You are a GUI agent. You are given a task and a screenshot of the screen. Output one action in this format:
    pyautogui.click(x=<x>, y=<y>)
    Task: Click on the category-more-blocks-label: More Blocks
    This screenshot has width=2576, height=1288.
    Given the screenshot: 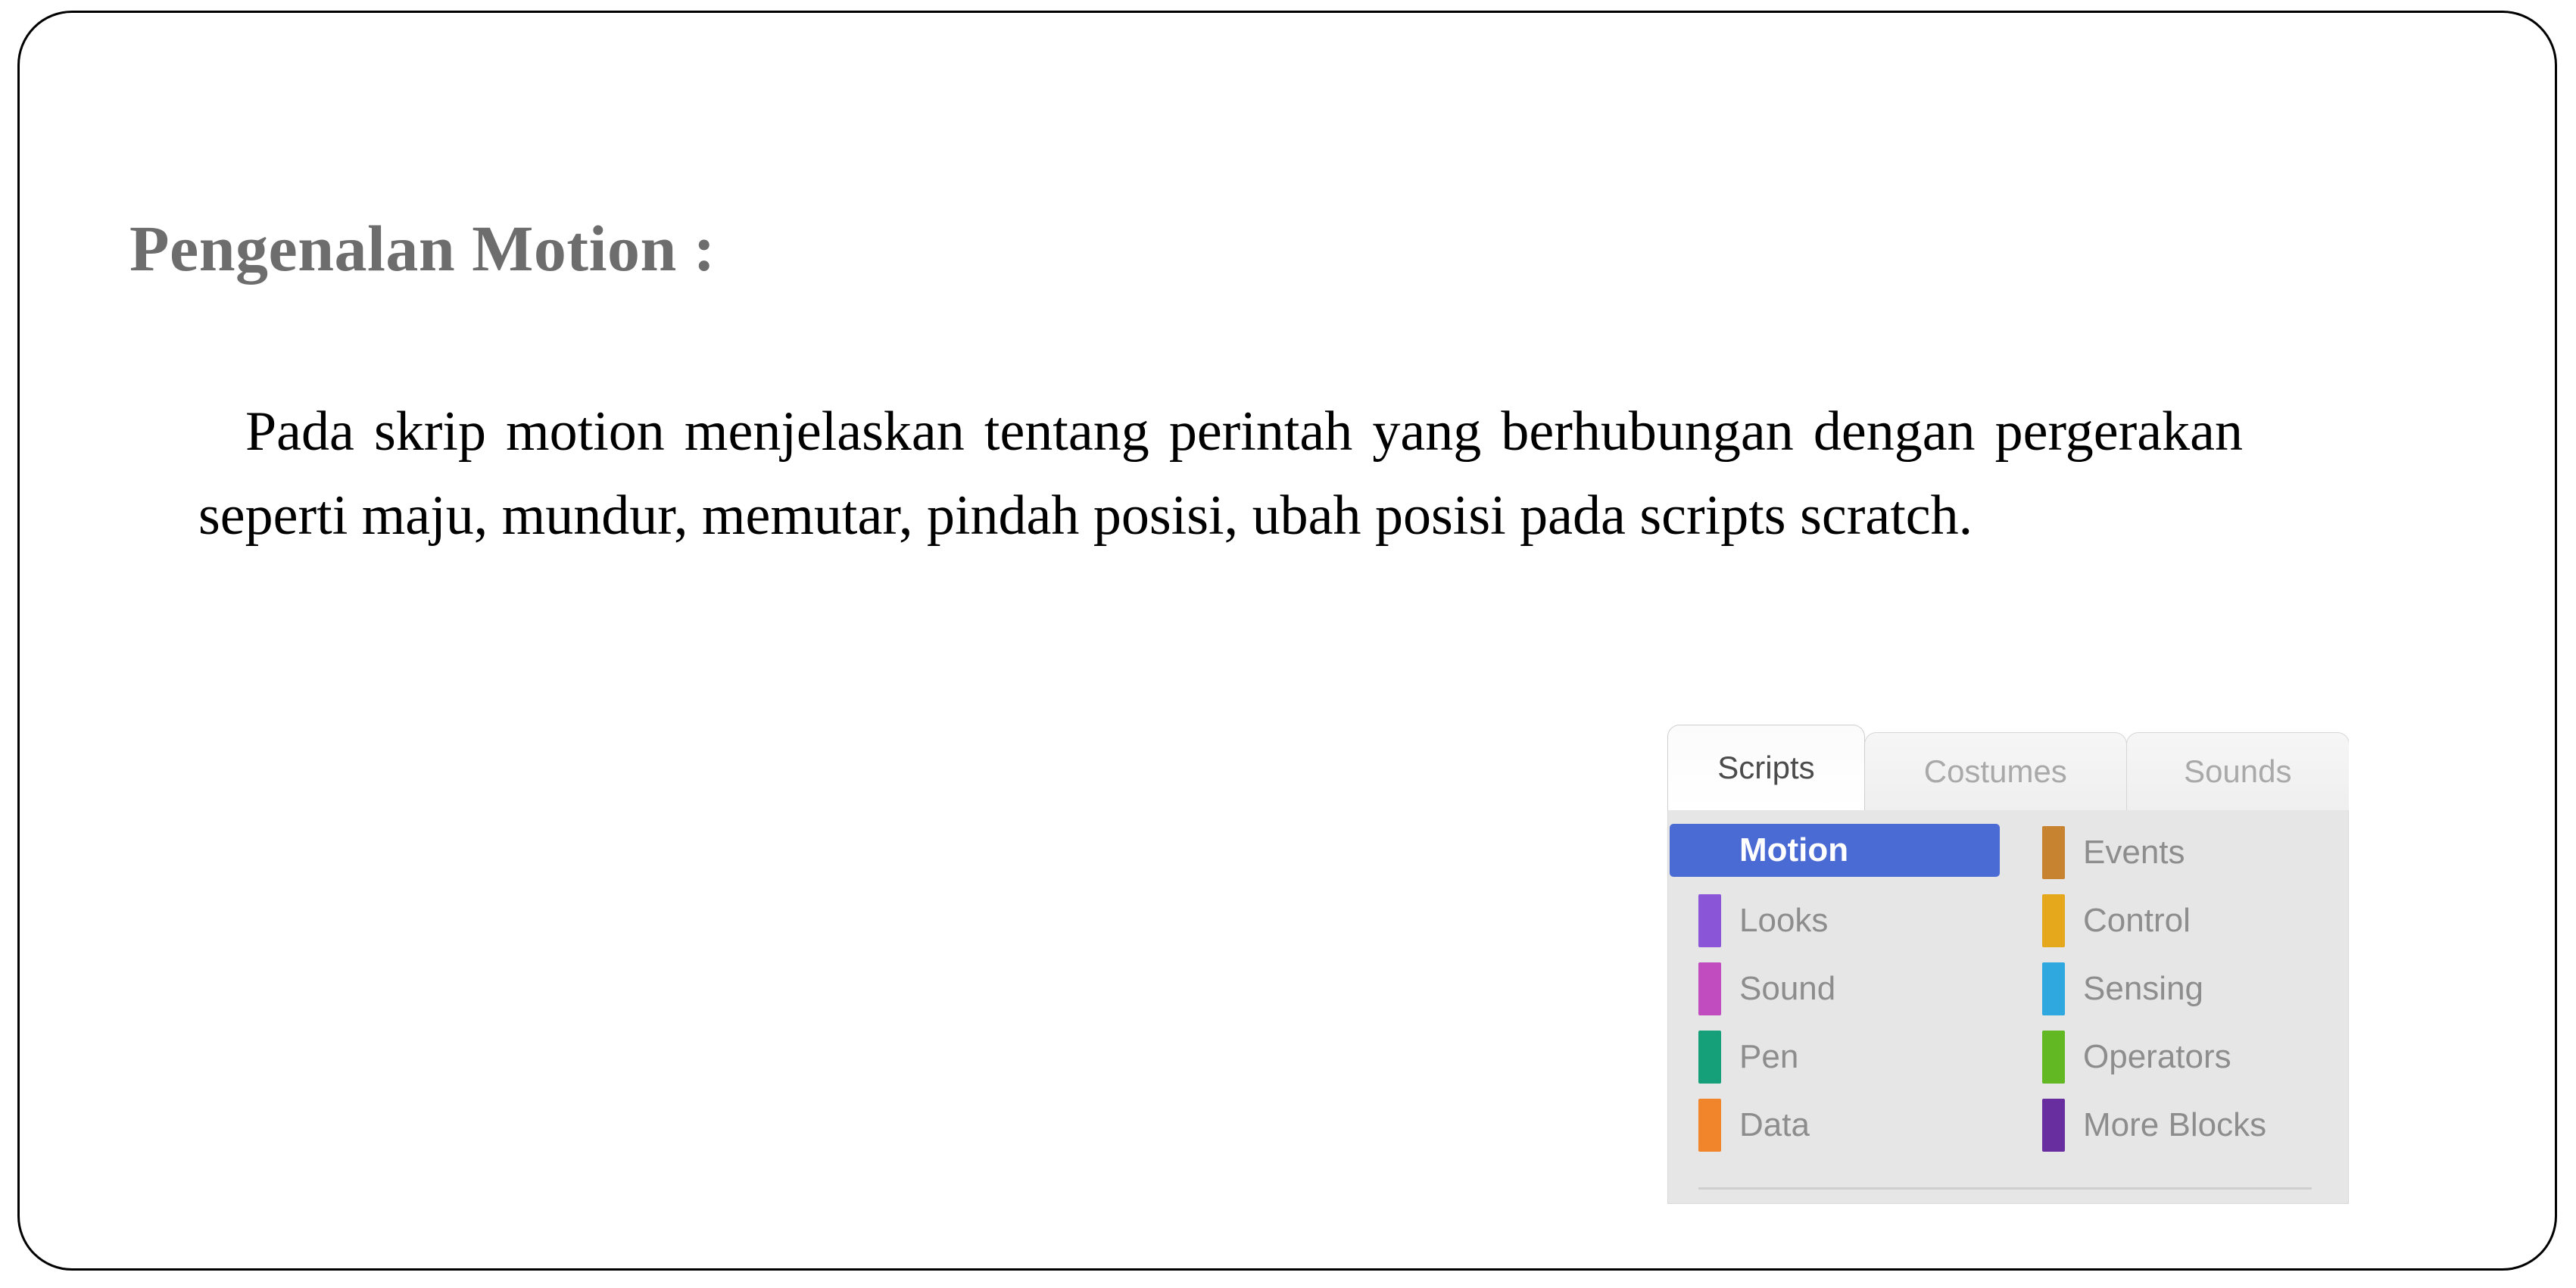 What is the action you would take?
    pyautogui.click(x=2175, y=1124)
    